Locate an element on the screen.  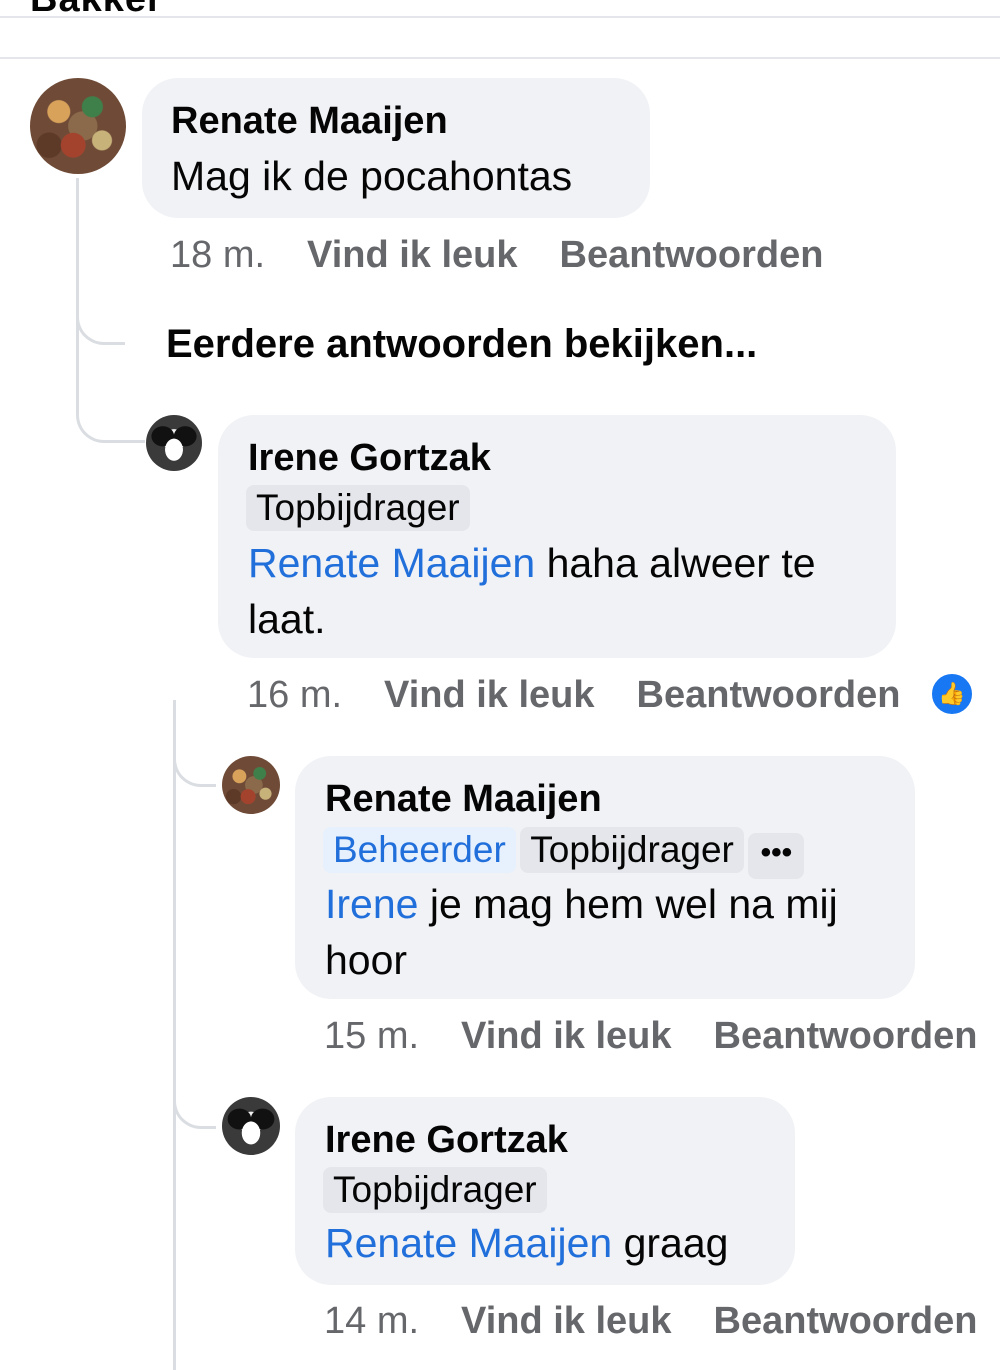
reply-meta: 16 m. Vind ik leuk Beantwoorden is located at coordinates (573, 695).